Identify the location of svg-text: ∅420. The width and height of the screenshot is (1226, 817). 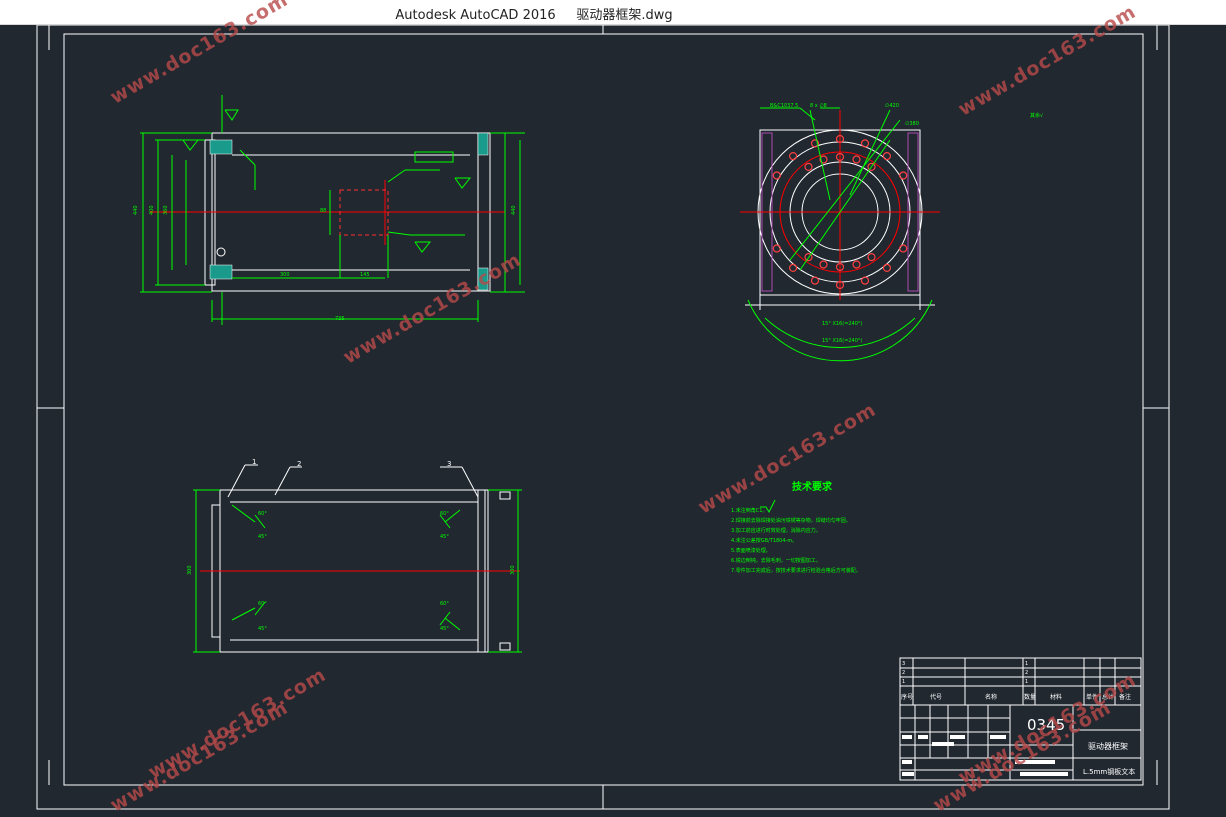
(892, 106).